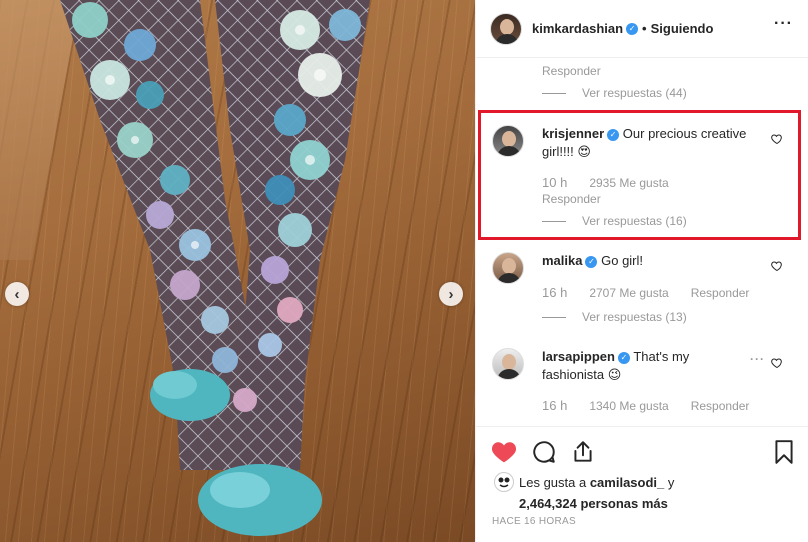 Image resolution: width=808 pixels, height=542 pixels. I want to click on next-photo-button: ›, so click(451, 294).